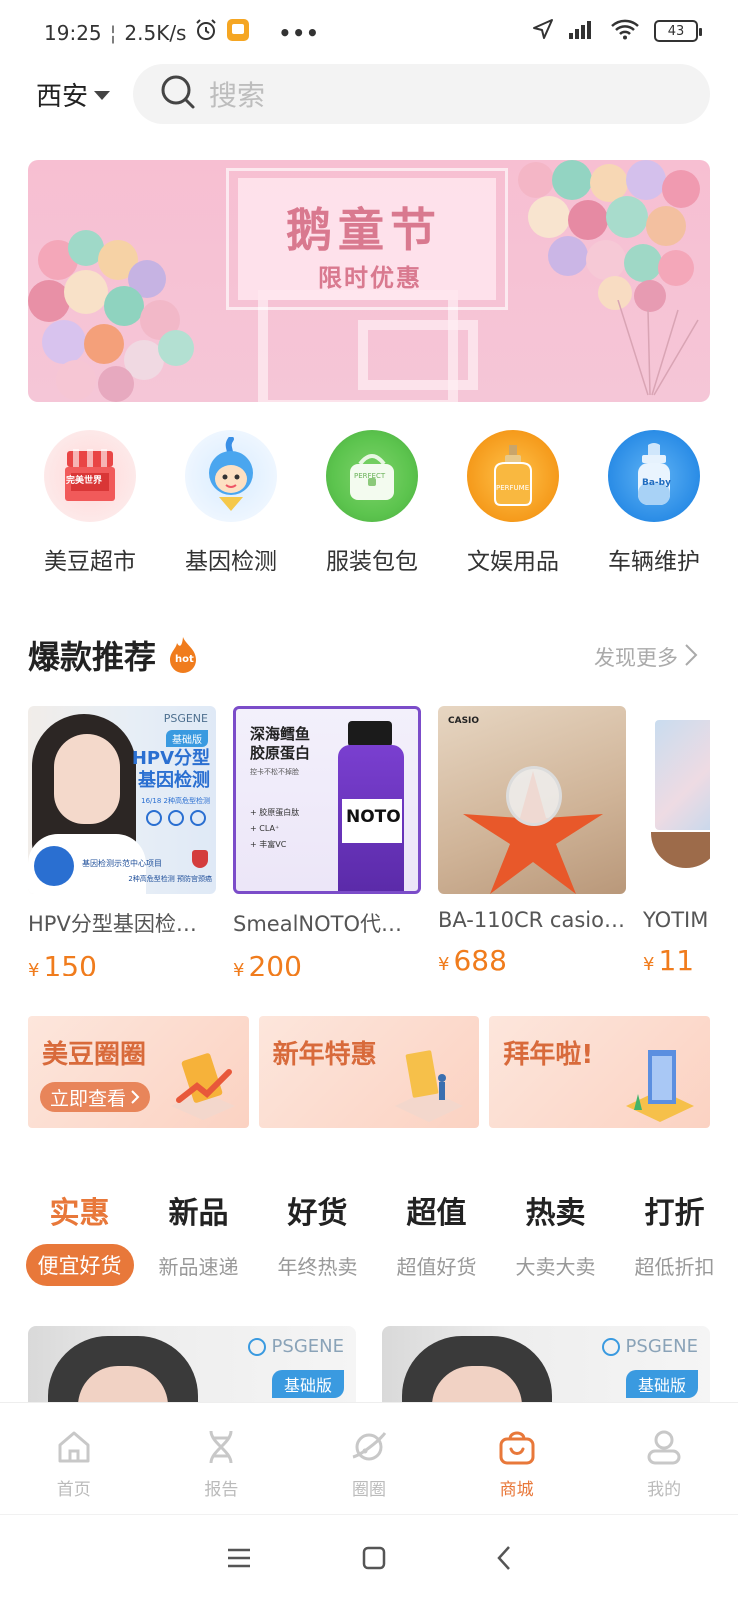  I want to click on tab-title: 超值, so click(436, 1213).